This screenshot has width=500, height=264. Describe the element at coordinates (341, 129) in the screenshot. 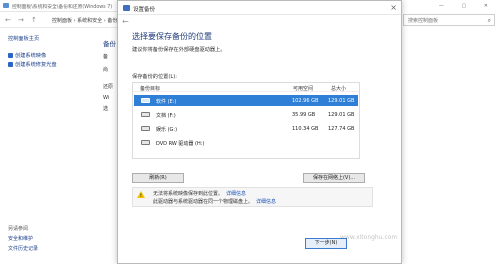

I see `drive-total: 127.74 GB` at that location.